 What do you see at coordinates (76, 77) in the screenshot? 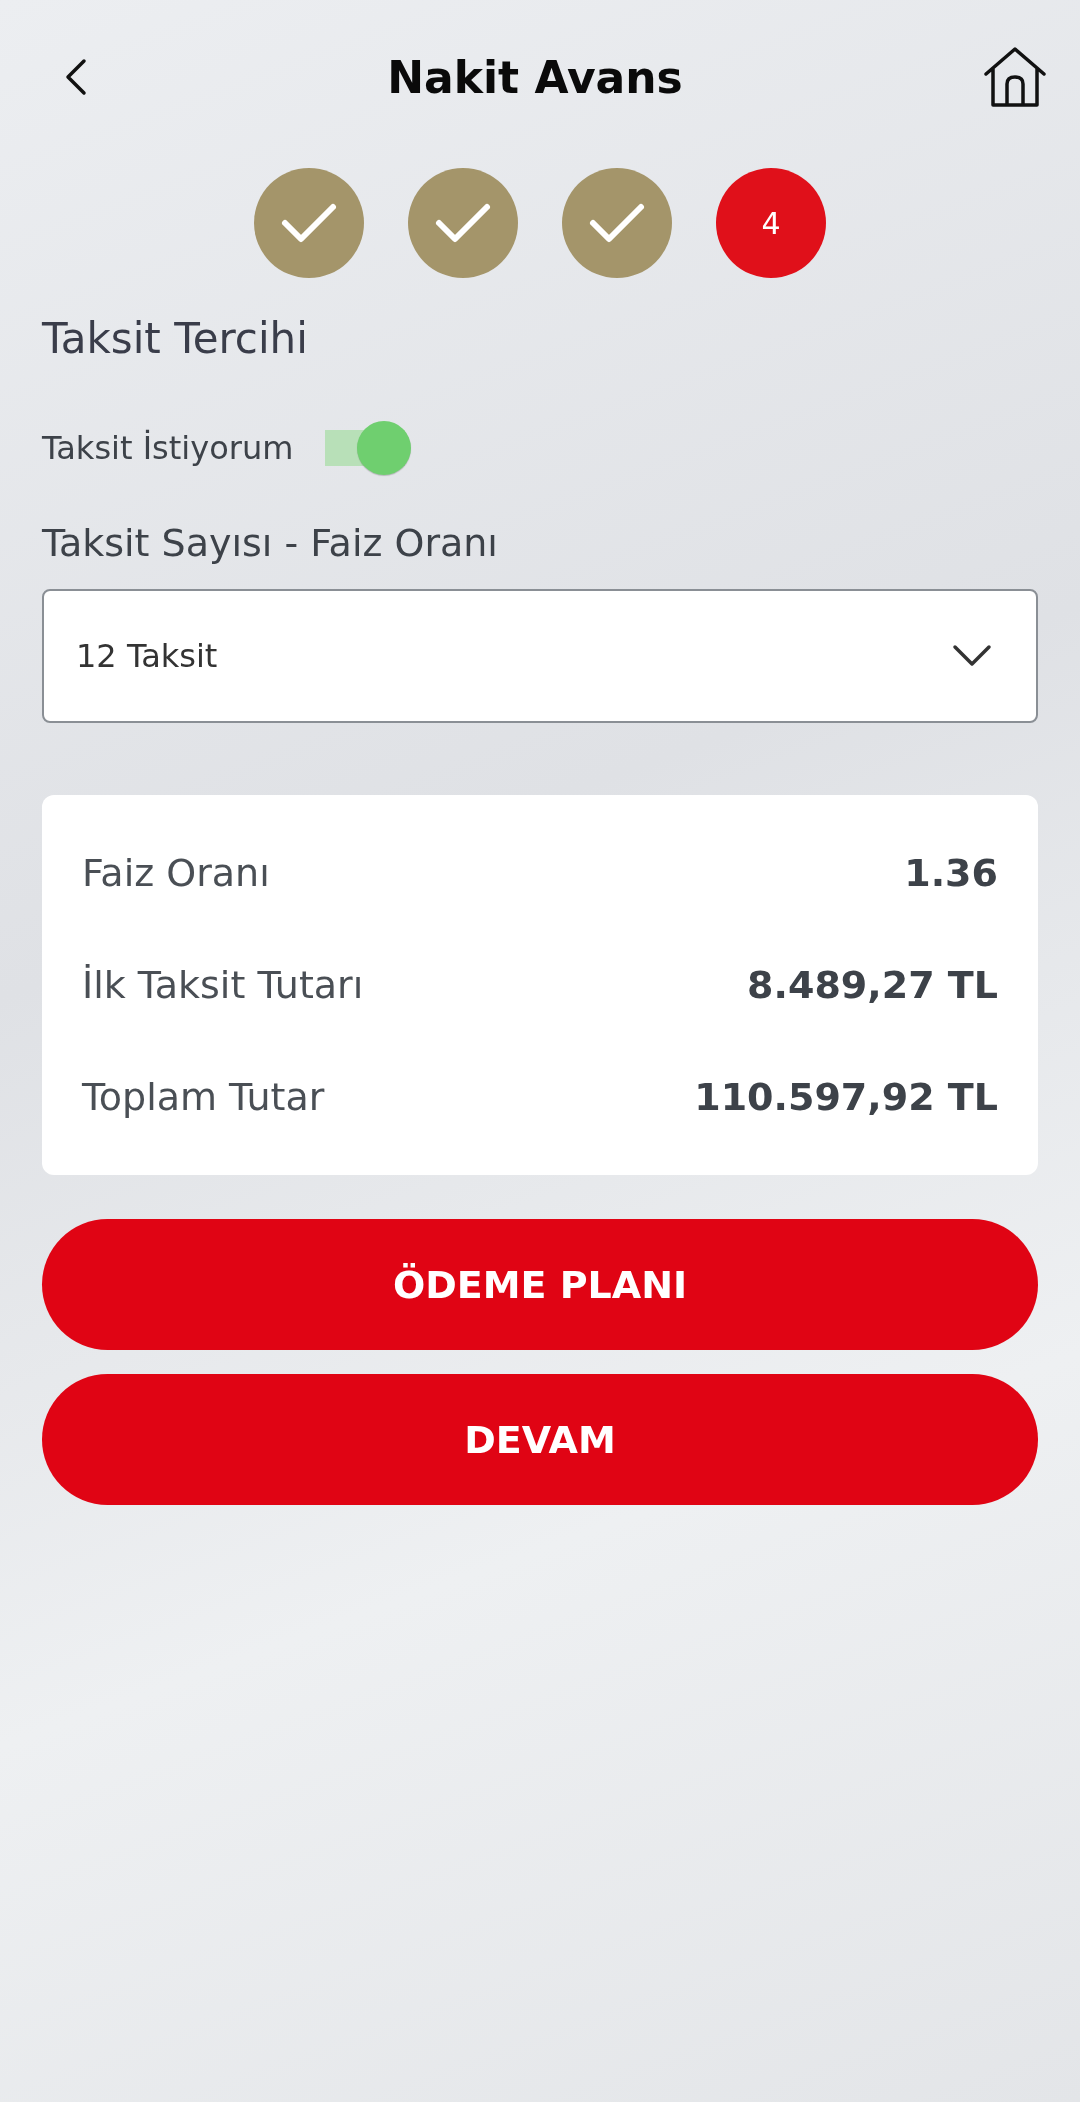
I see `back-icon` at bounding box center [76, 77].